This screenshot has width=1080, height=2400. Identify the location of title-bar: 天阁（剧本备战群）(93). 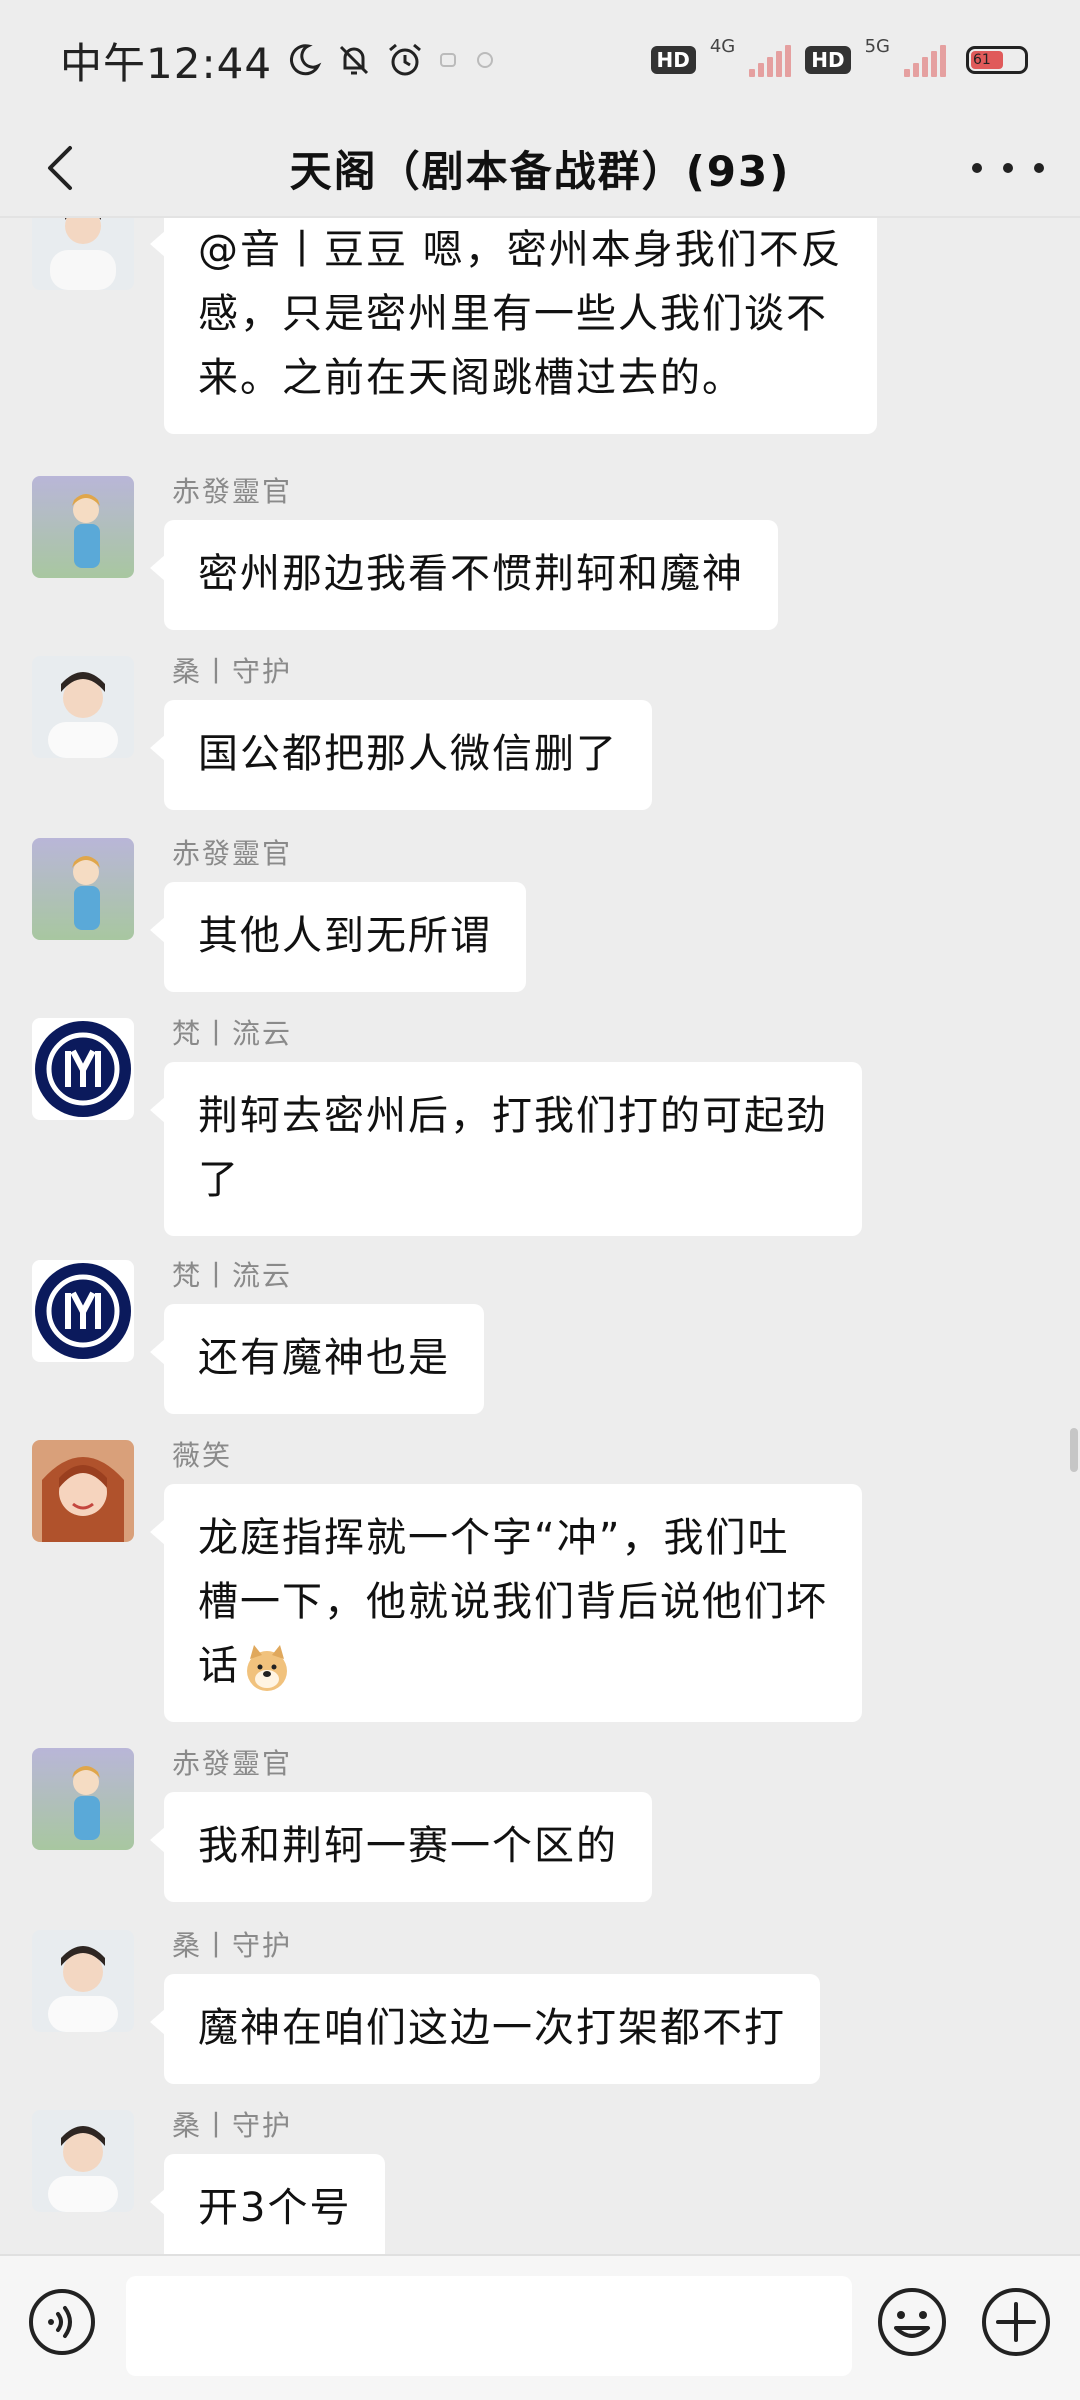
(540, 168).